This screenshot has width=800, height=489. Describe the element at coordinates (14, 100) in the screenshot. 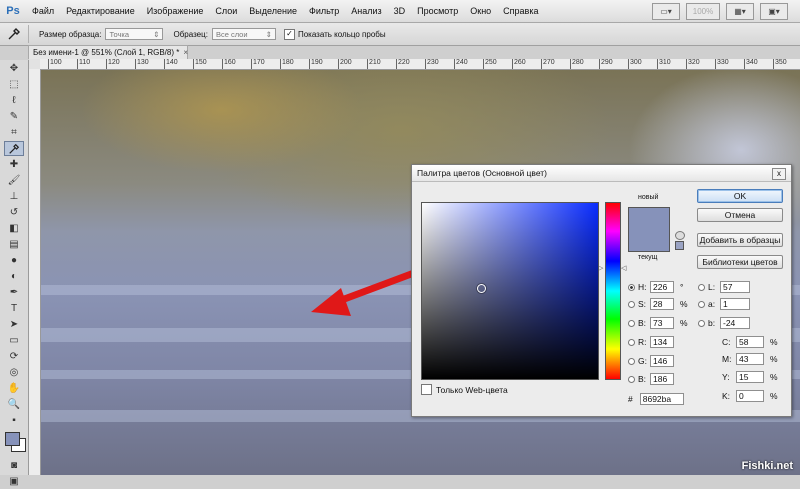

I see `lasso-tool-icon: ℓ` at that location.